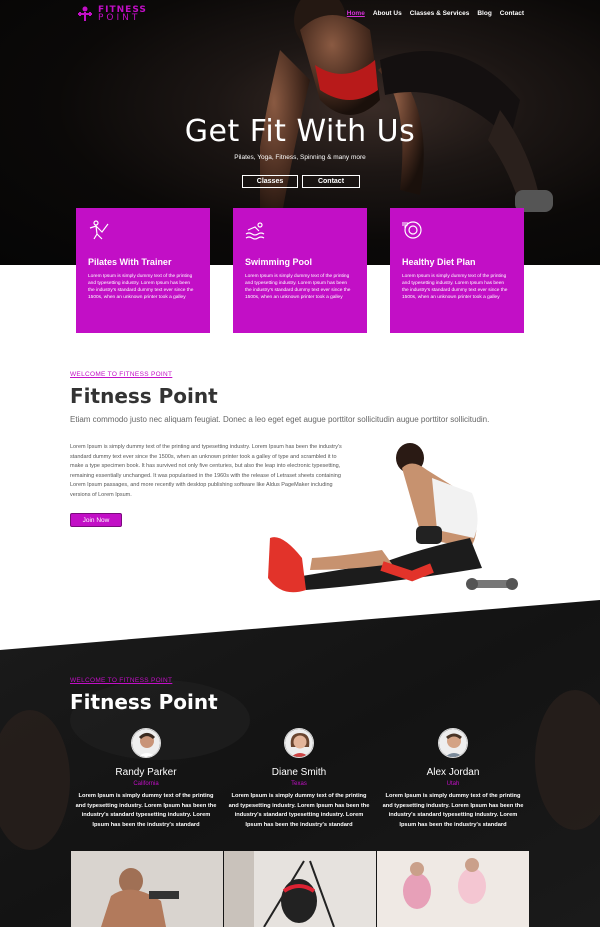 Image resolution: width=600 pixels, height=927 pixels. Describe the element at coordinates (453, 772) in the screenshot. I see `trainer-name: Alex Jordan` at that location.